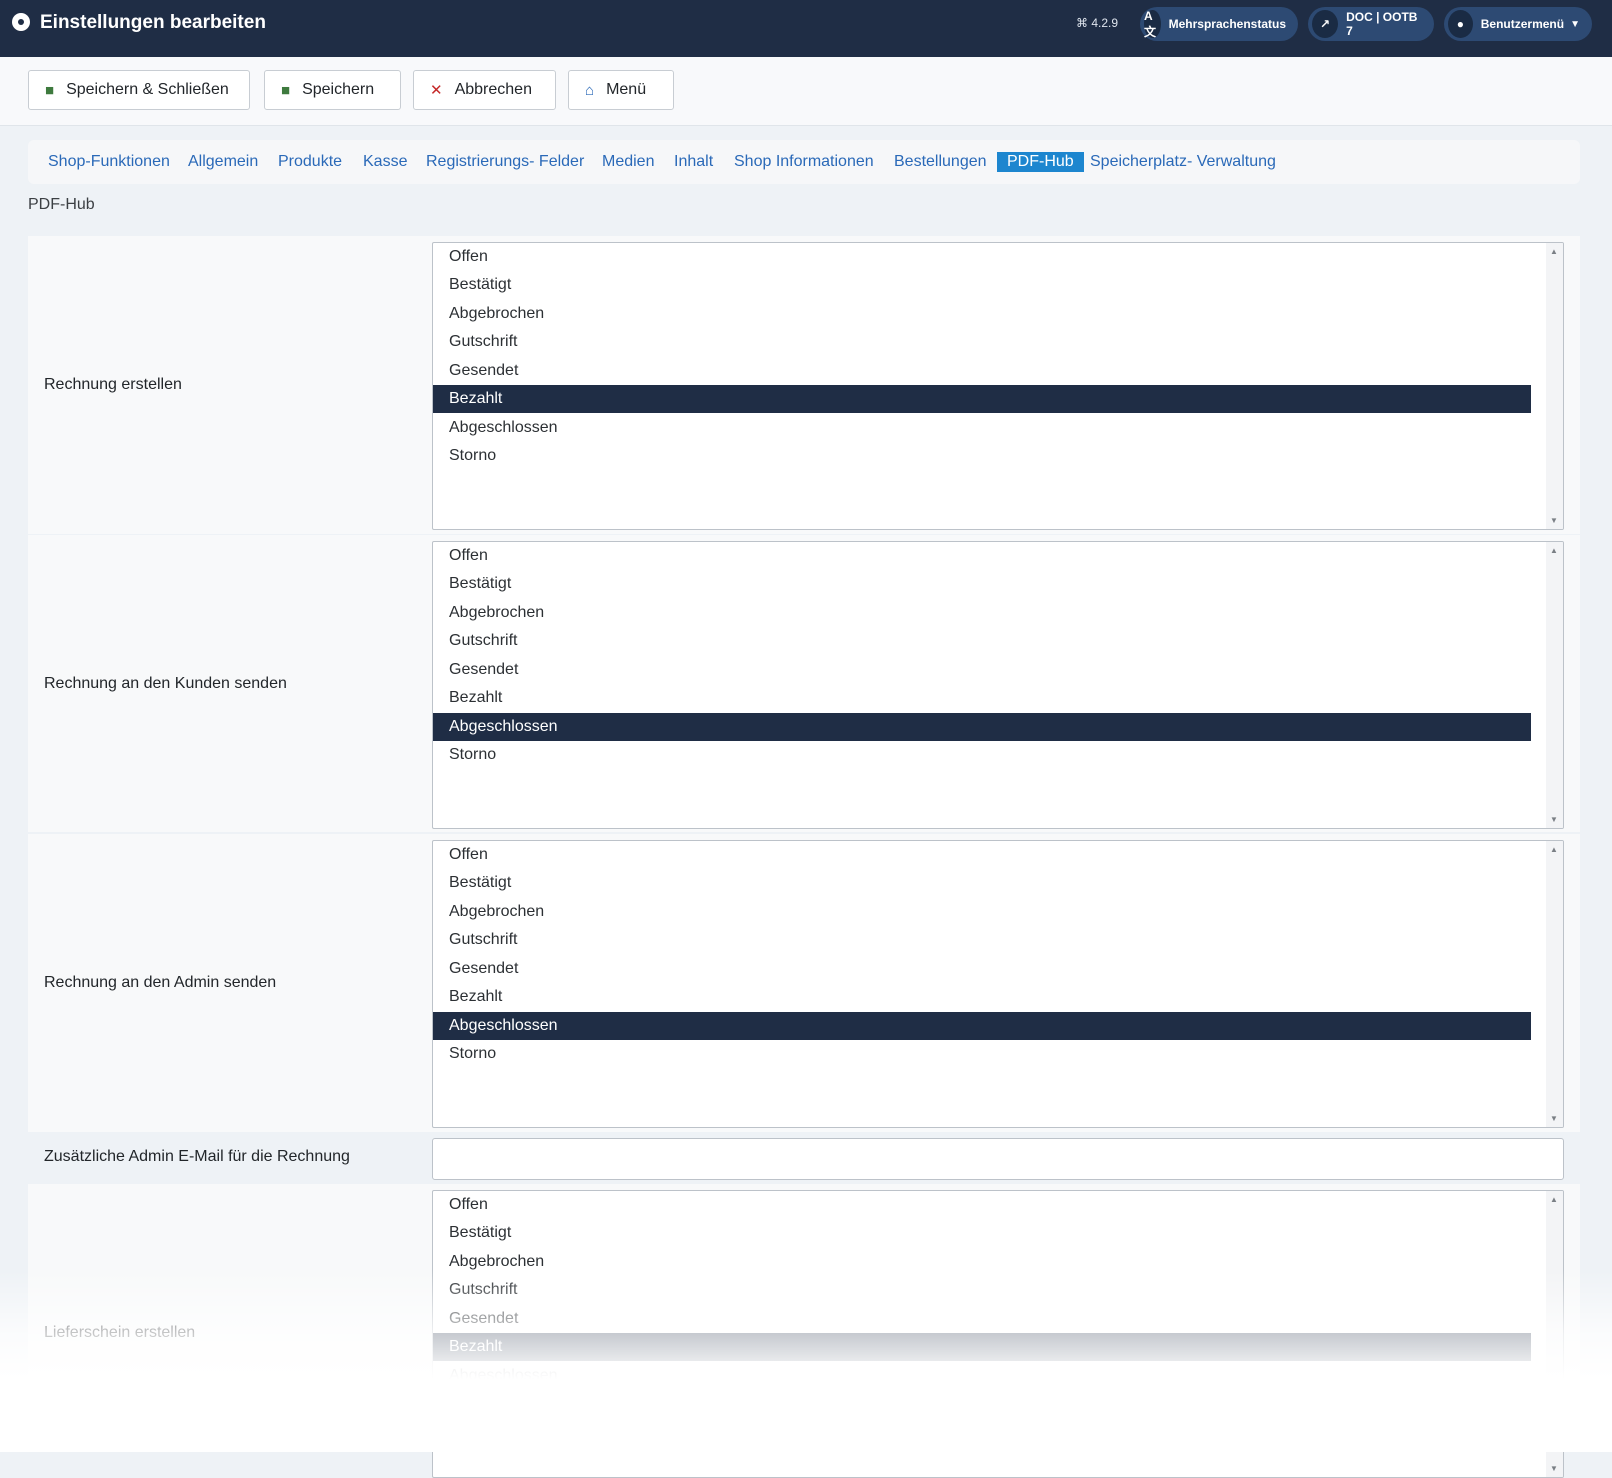 Image resolution: width=1612 pixels, height=1478 pixels. What do you see at coordinates (998, 1159) in the screenshot?
I see `extra-admin-email-input` at bounding box center [998, 1159].